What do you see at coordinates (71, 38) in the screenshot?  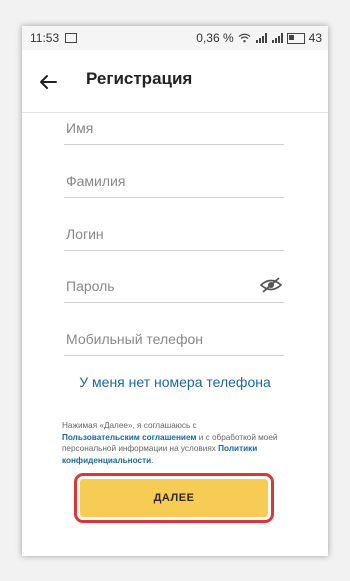 I see `image-icon` at bounding box center [71, 38].